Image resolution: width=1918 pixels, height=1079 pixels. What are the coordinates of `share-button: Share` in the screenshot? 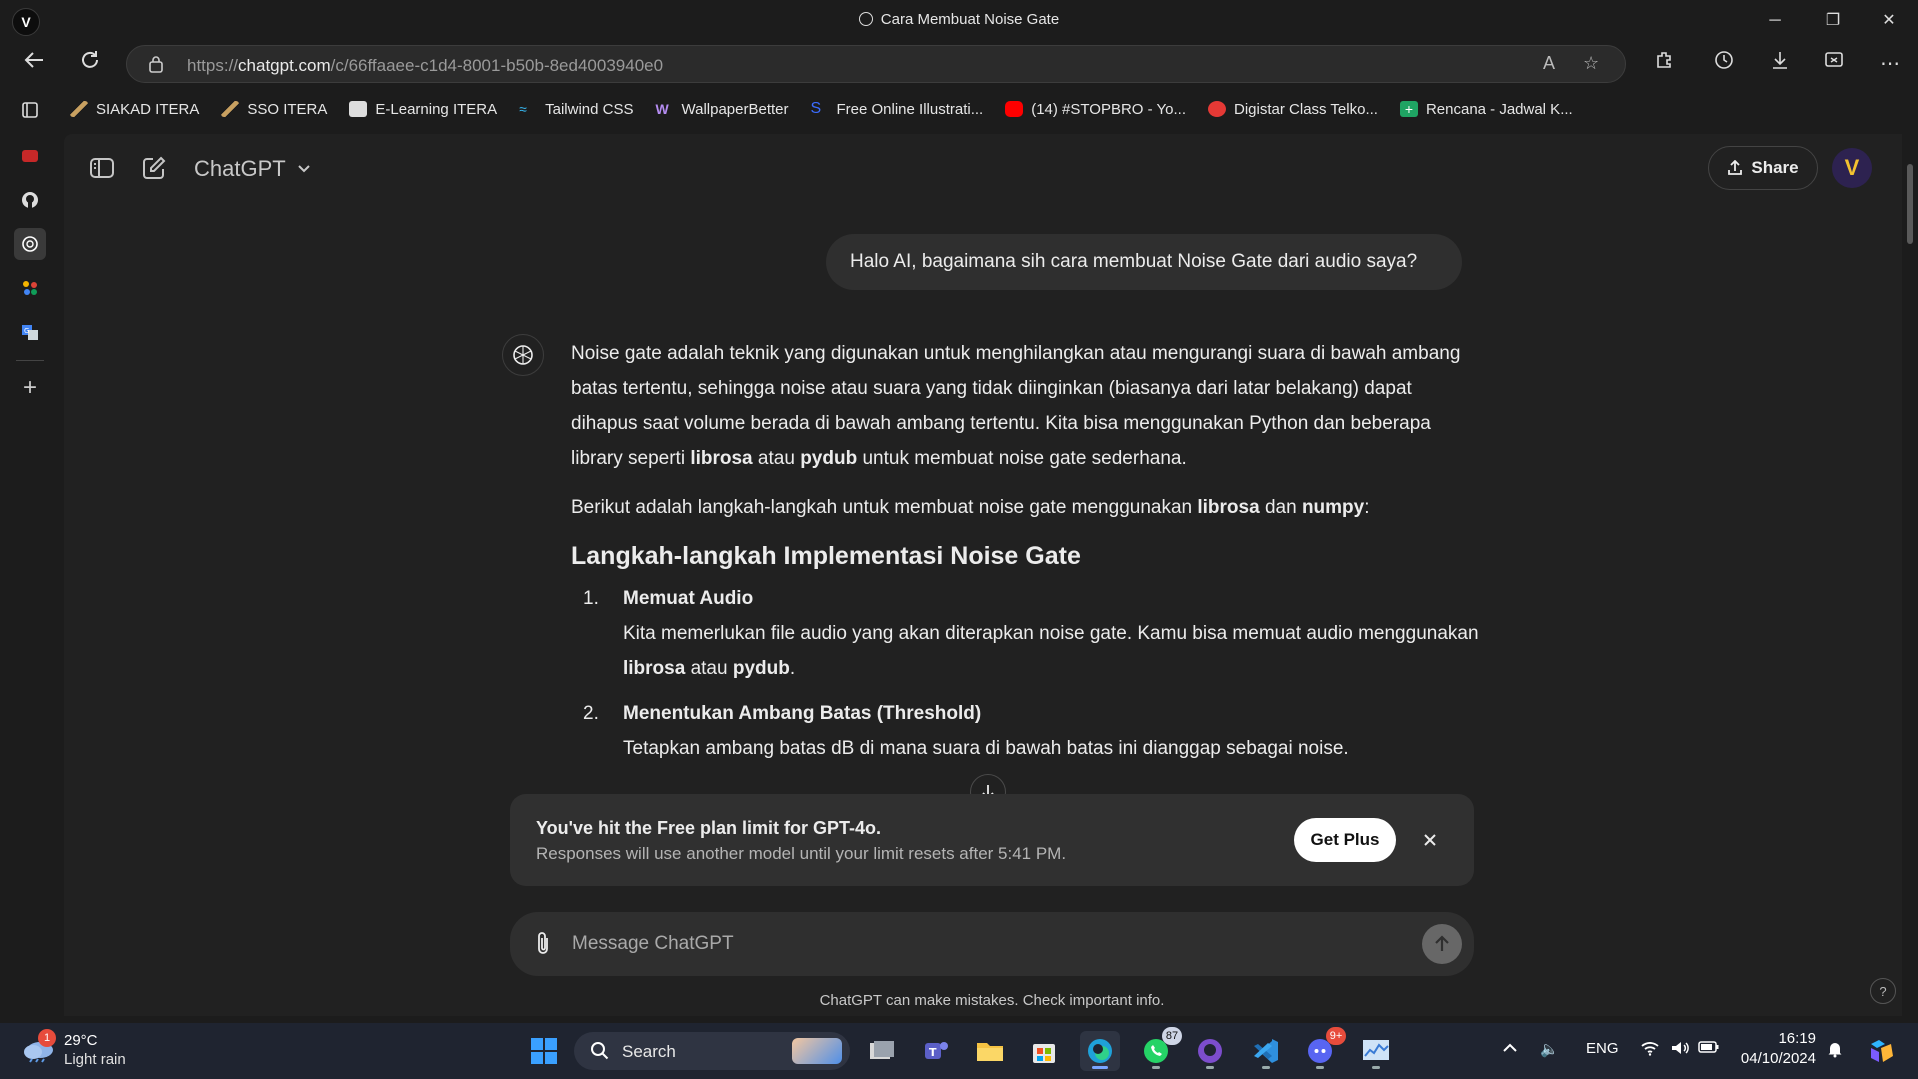 It's located at (1763, 168).